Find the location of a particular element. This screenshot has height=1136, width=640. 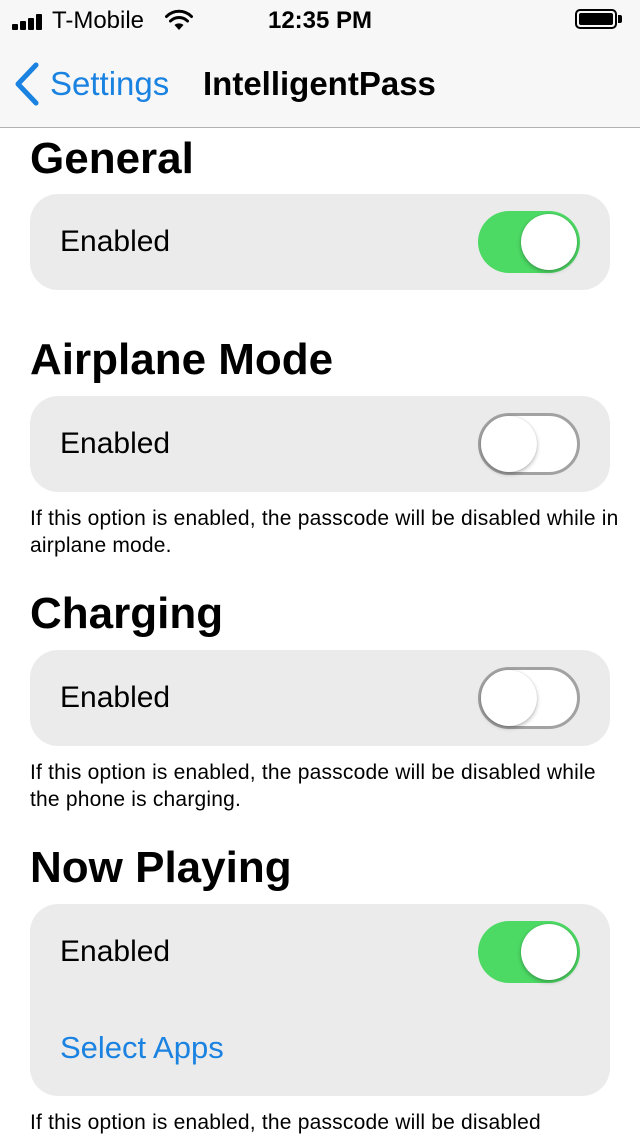

chevron-left-icon is located at coordinates (27, 84).